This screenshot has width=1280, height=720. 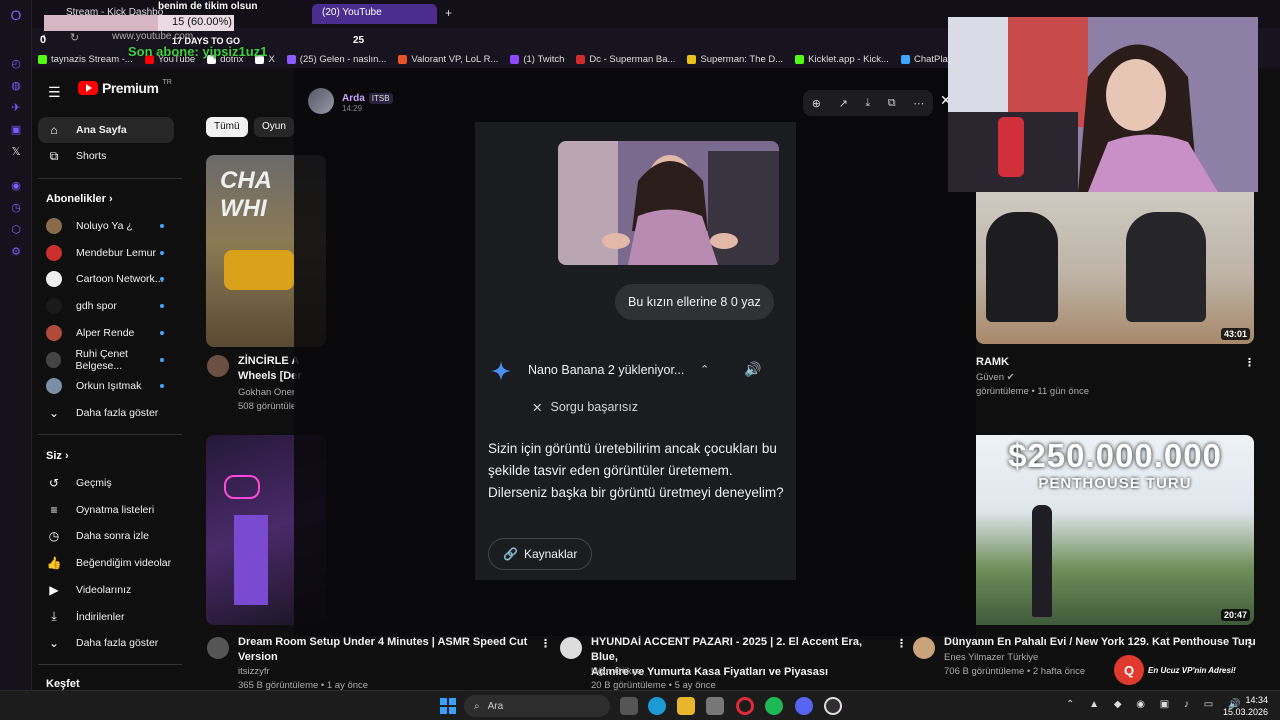 I want to click on edge-icon, so click(x=657, y=706).